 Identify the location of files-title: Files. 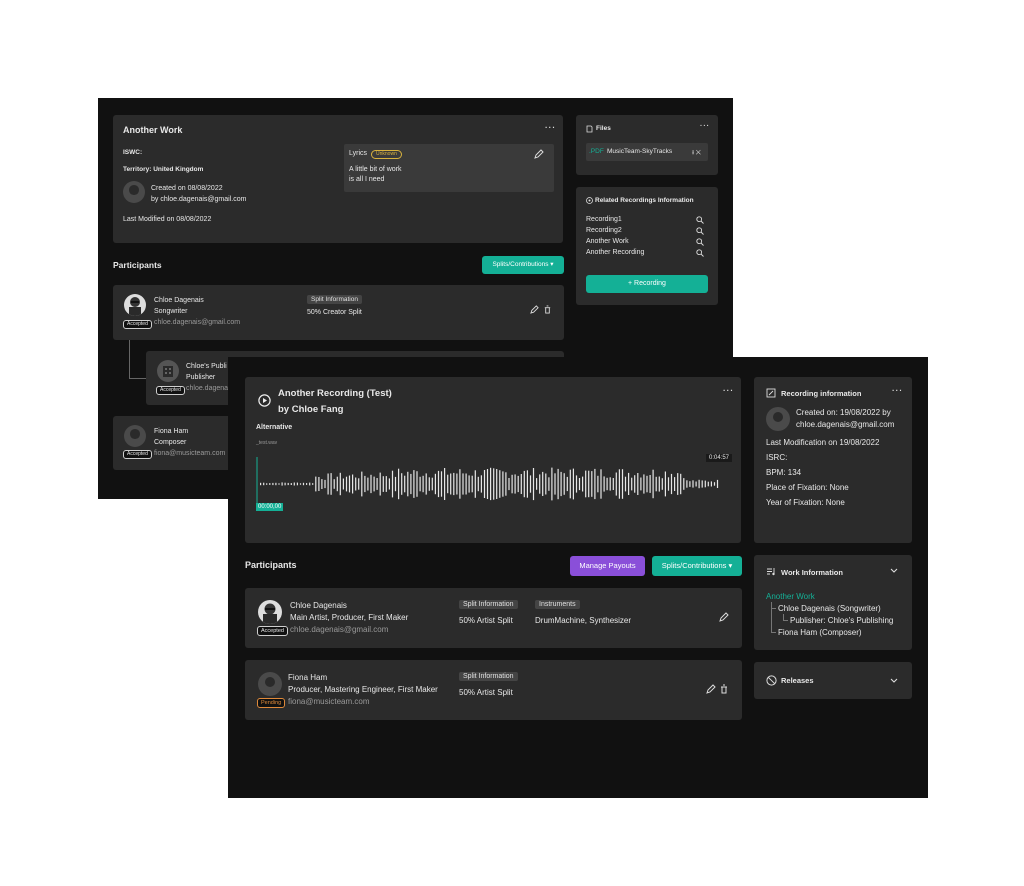
(603, 128).